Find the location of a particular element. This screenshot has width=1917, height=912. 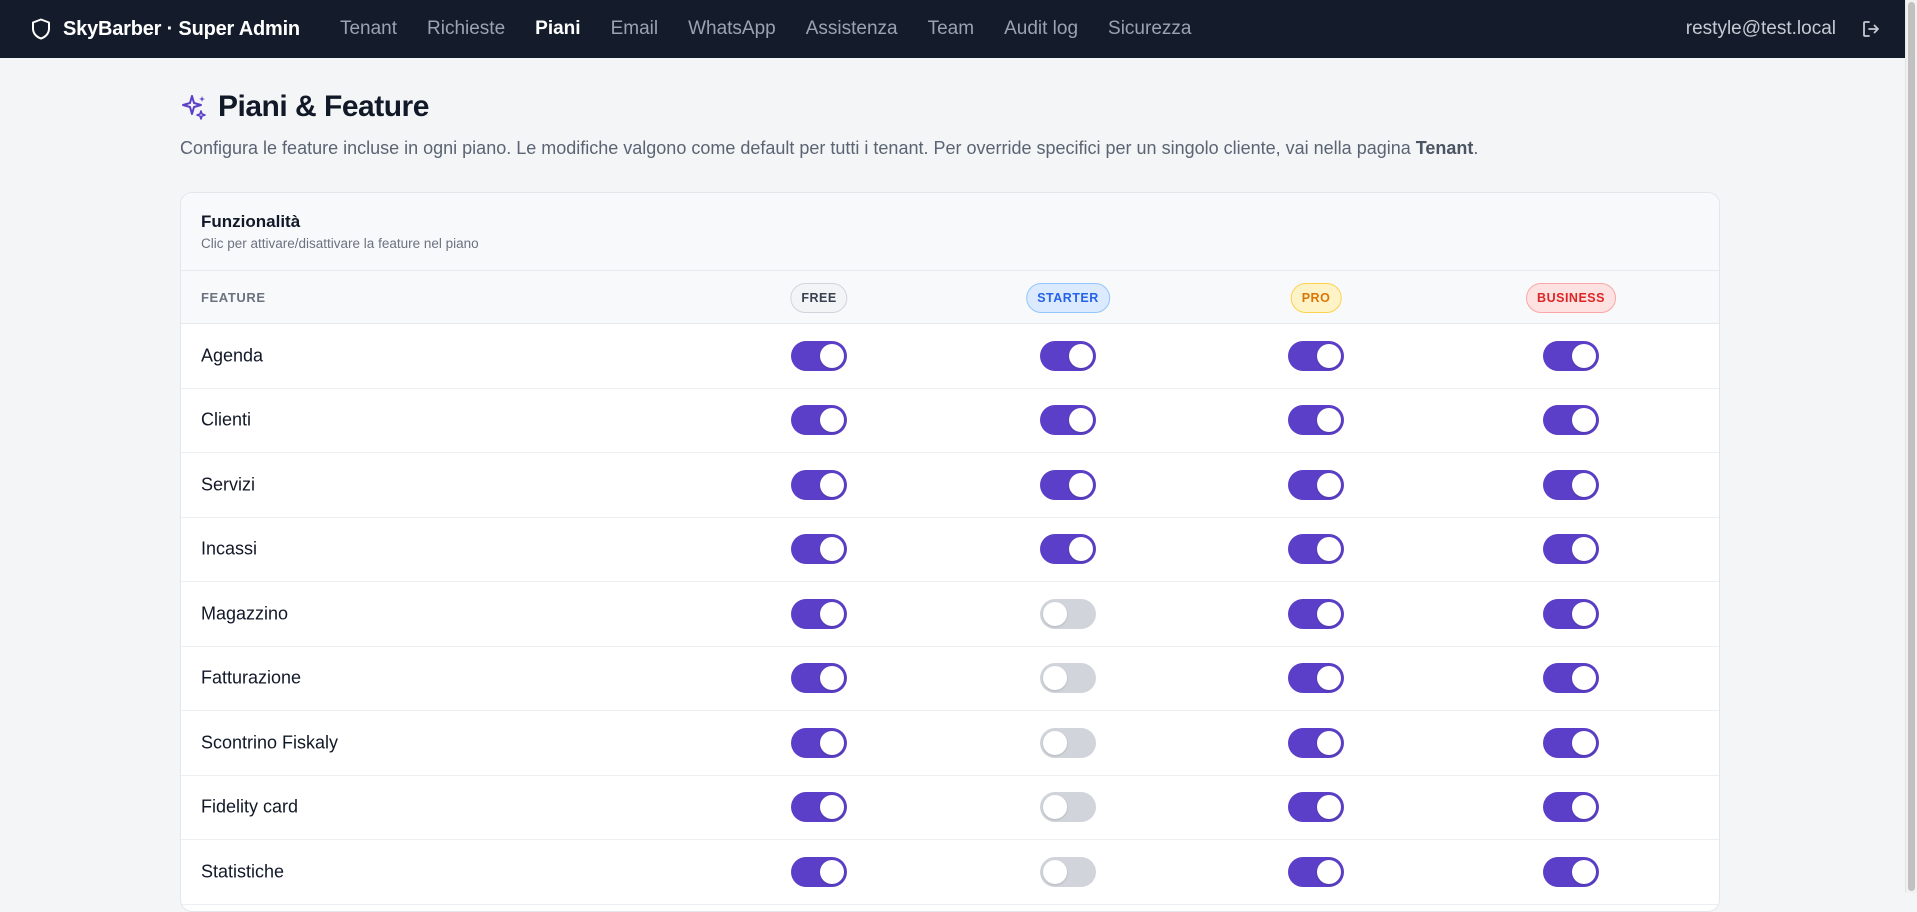

table-row: Fatturazione is located at coordinates (950, 679).